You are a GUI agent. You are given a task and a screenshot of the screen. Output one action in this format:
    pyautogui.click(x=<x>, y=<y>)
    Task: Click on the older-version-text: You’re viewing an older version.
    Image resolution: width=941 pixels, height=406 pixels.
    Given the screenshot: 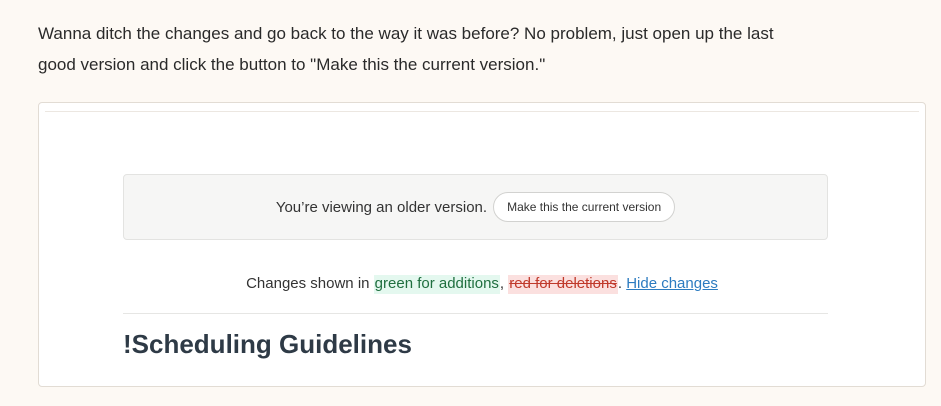 What is the action you would take?
    pyautogui.click(x=381, y=207)
    